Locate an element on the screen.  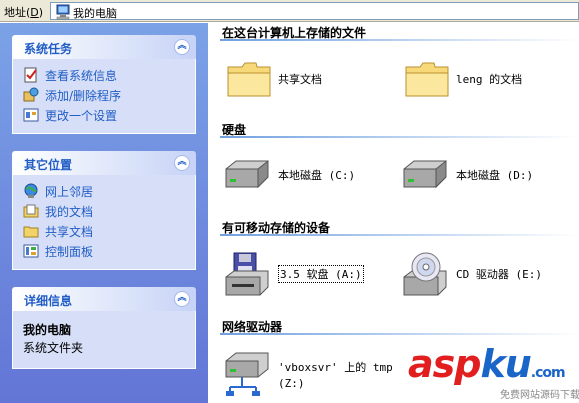
system-tasks-header: 系统任务 ︽ is located at coordinates (104, 47).